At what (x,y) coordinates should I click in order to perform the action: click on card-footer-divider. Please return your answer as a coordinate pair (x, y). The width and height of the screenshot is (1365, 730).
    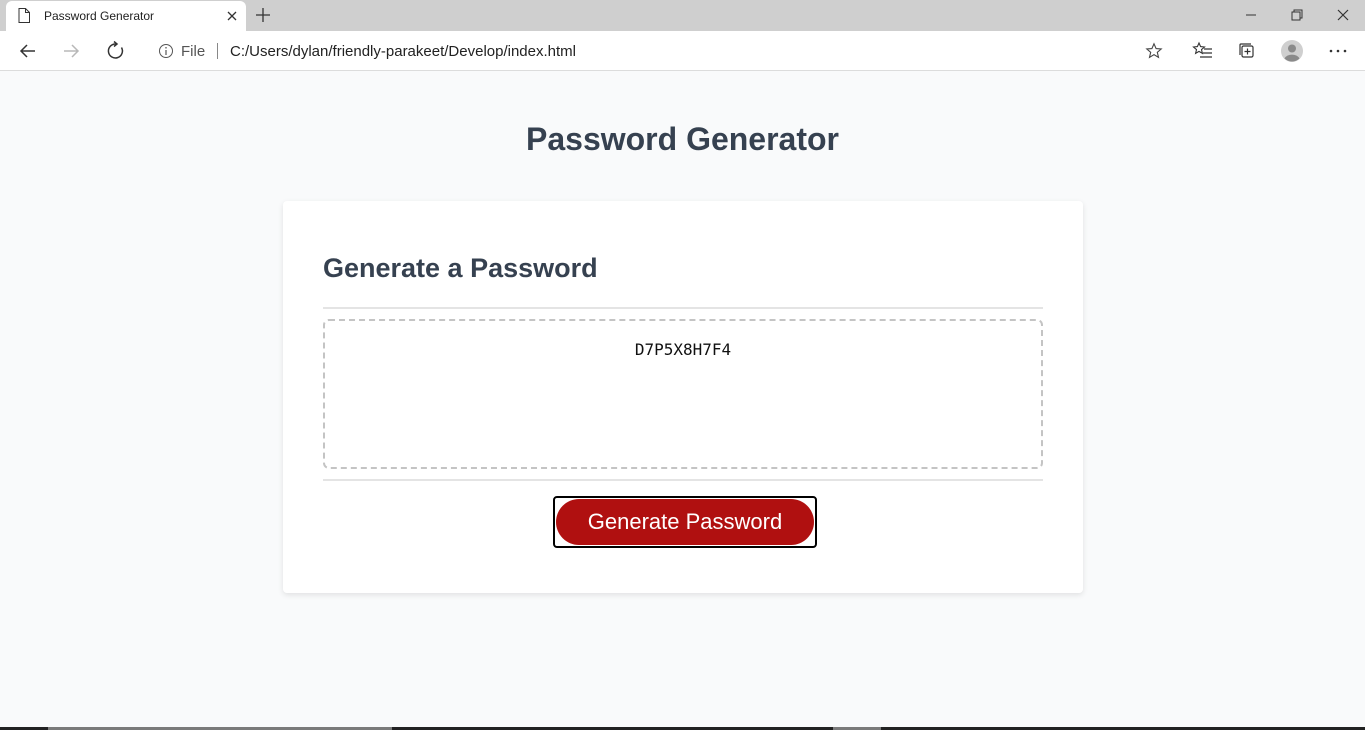
    Looking at the image, I should click on (683, 480).